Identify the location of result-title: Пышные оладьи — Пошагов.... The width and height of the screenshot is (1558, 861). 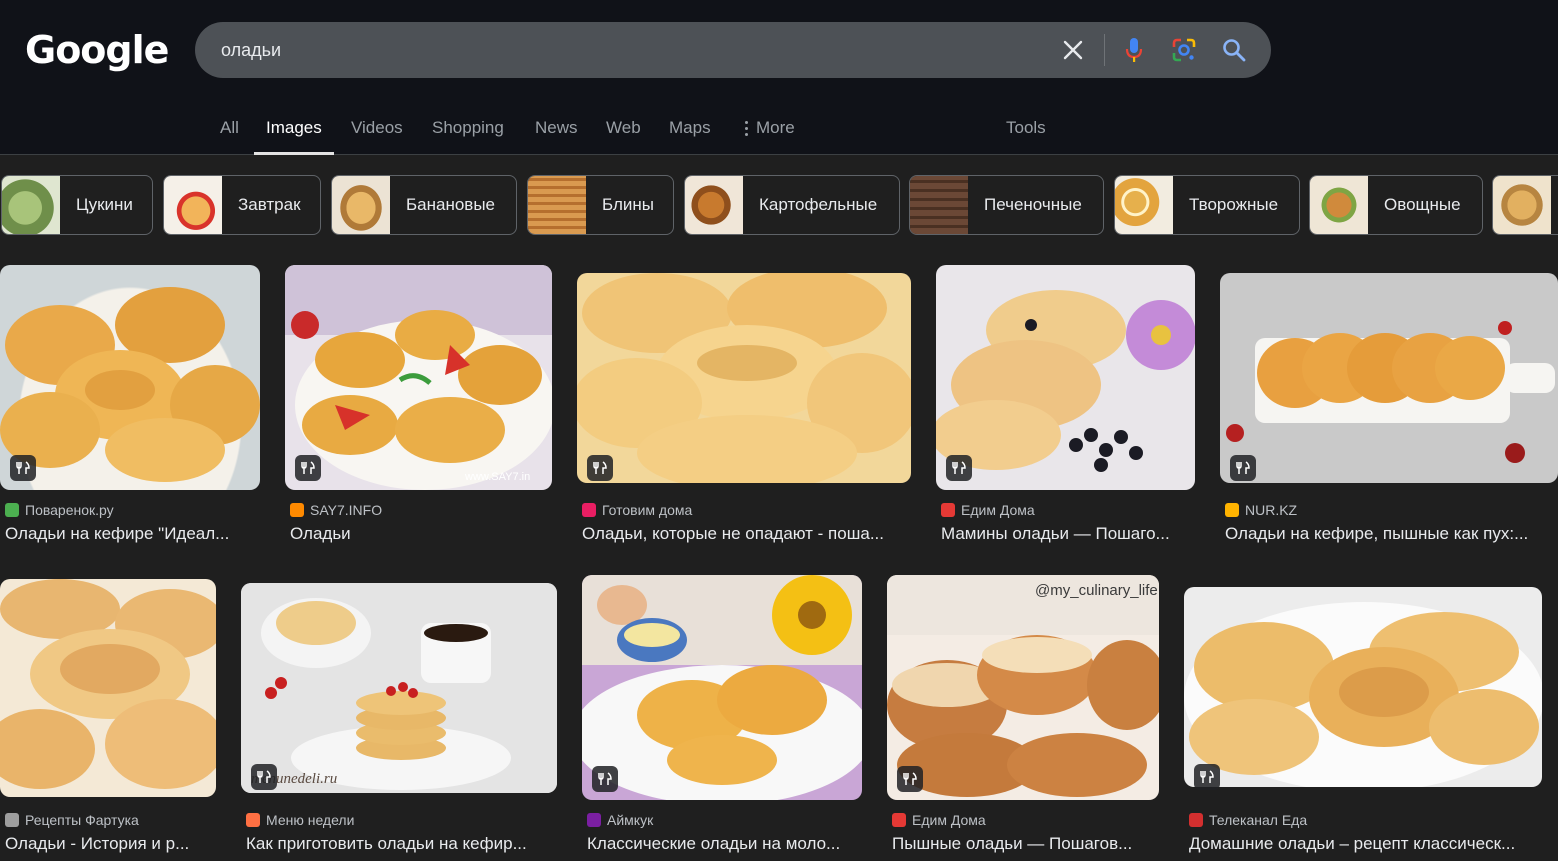
(1024, 844).